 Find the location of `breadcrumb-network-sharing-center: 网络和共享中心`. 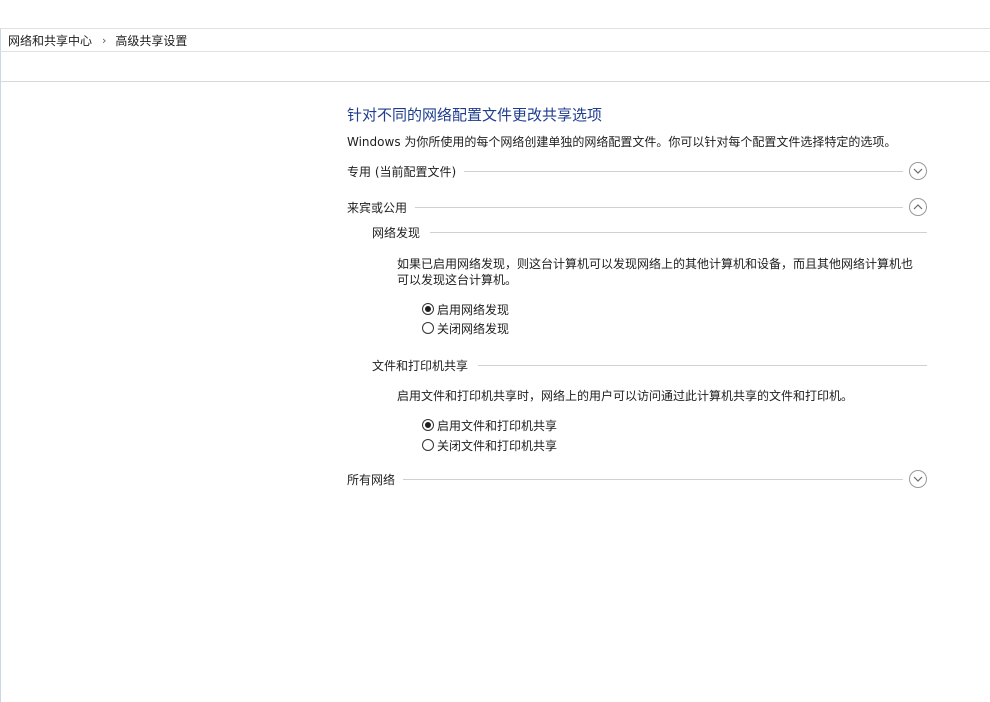

breadcrumb-network-sharing-center: 网络和共享中心 is located at coordinates (50, 40).